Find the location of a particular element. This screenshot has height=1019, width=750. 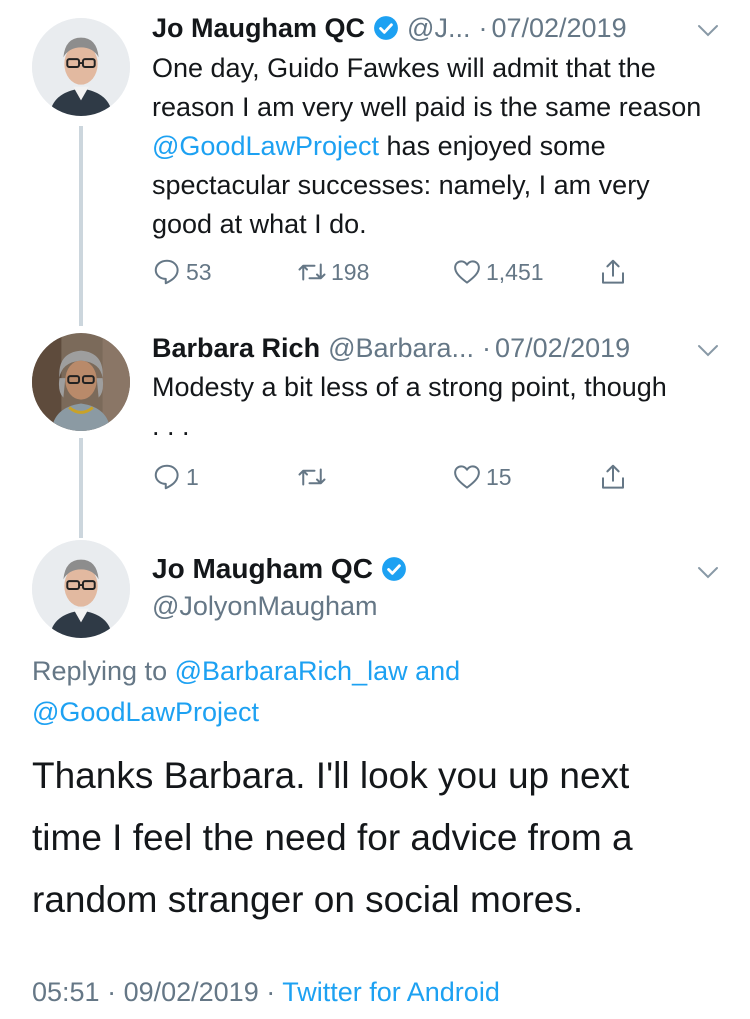

reply-count: 53 is located at coordinates (199, 271).